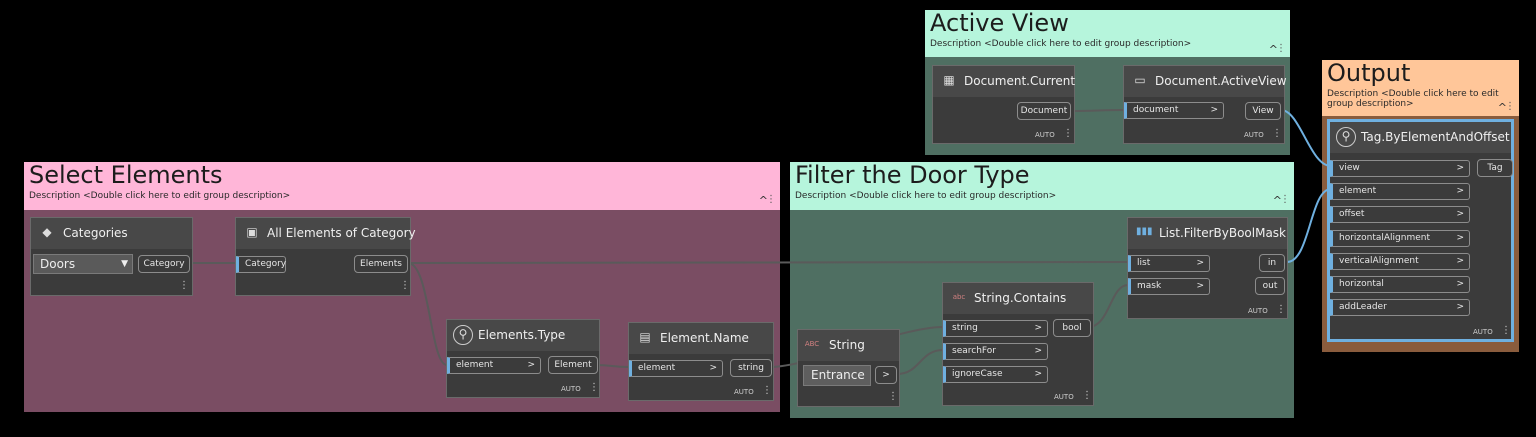 The image size is (1536, 437). Describe the element at coordinates (769, 262) in the screenshot. I see `wire-elements-list` at that location.